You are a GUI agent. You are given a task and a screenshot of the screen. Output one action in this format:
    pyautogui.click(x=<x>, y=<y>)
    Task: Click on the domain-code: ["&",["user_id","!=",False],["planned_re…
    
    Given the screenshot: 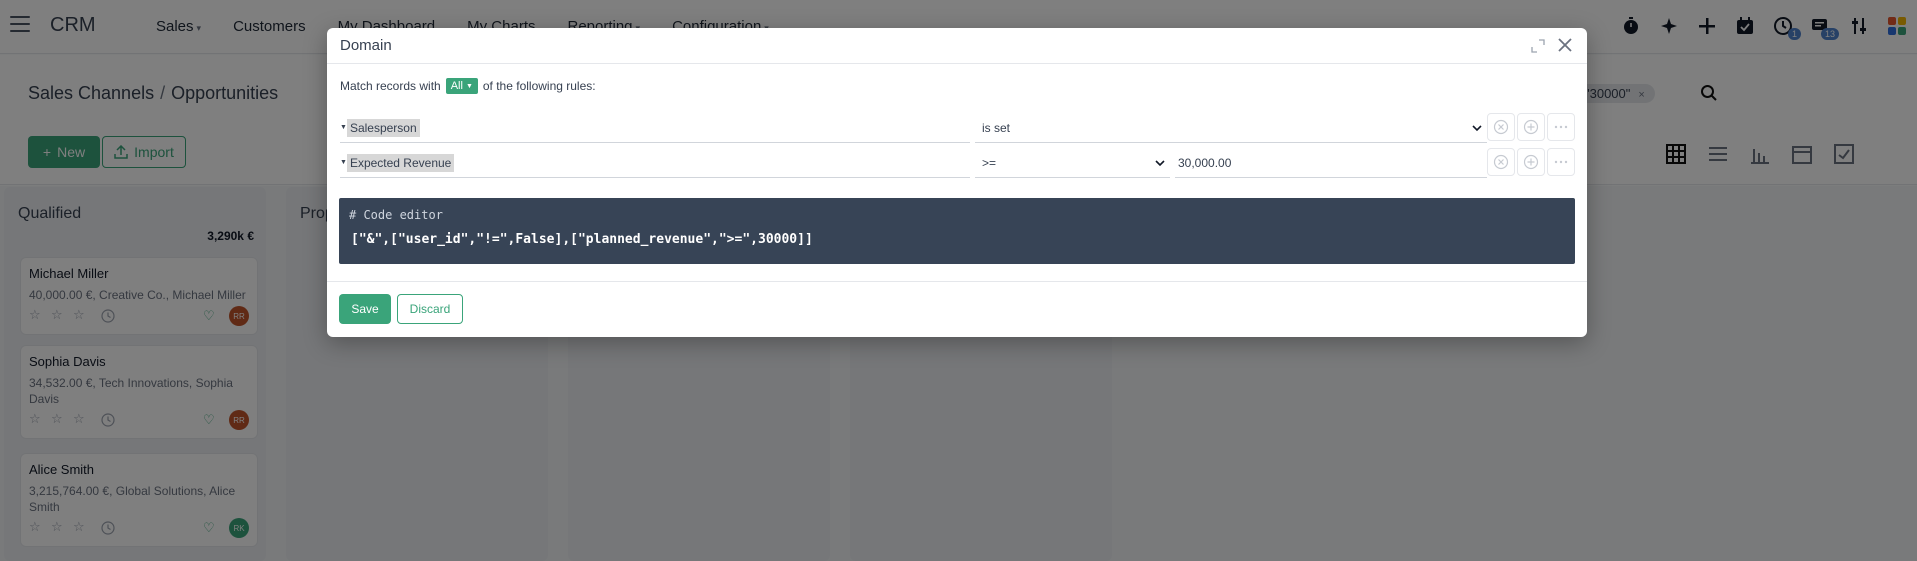 What is the action you would take?
    pyautogui.click(x=582, y=239)
    